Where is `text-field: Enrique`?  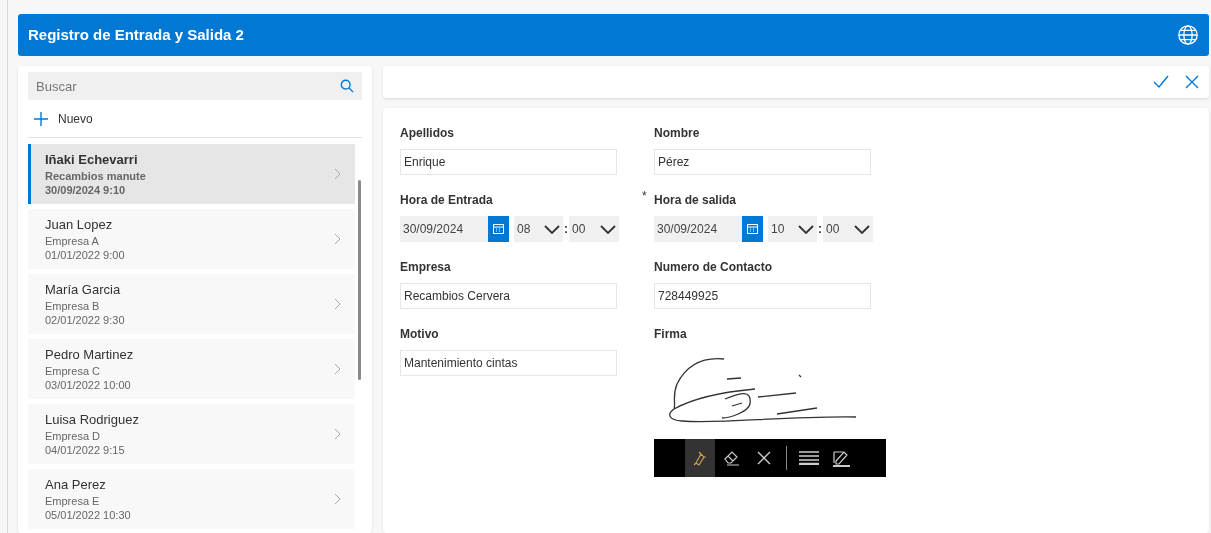 text-field: Enrique is located at coordinates (508, 162).